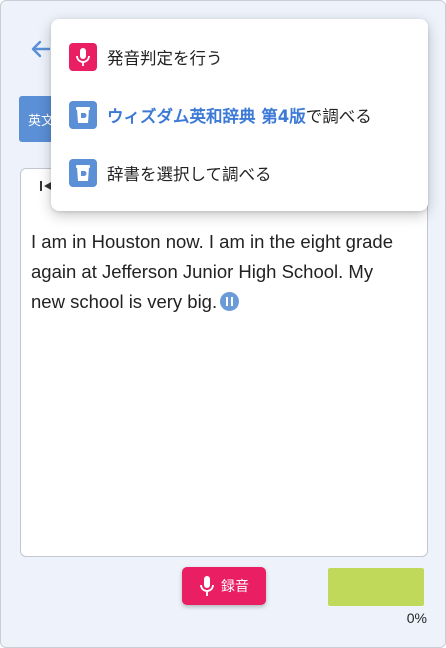 The width and height of the screenshot is (446, 648). What do you see at coordinates (416, 618) in the screenshot?
I see `score-percent: 0%` at bounding box center [416, 618].